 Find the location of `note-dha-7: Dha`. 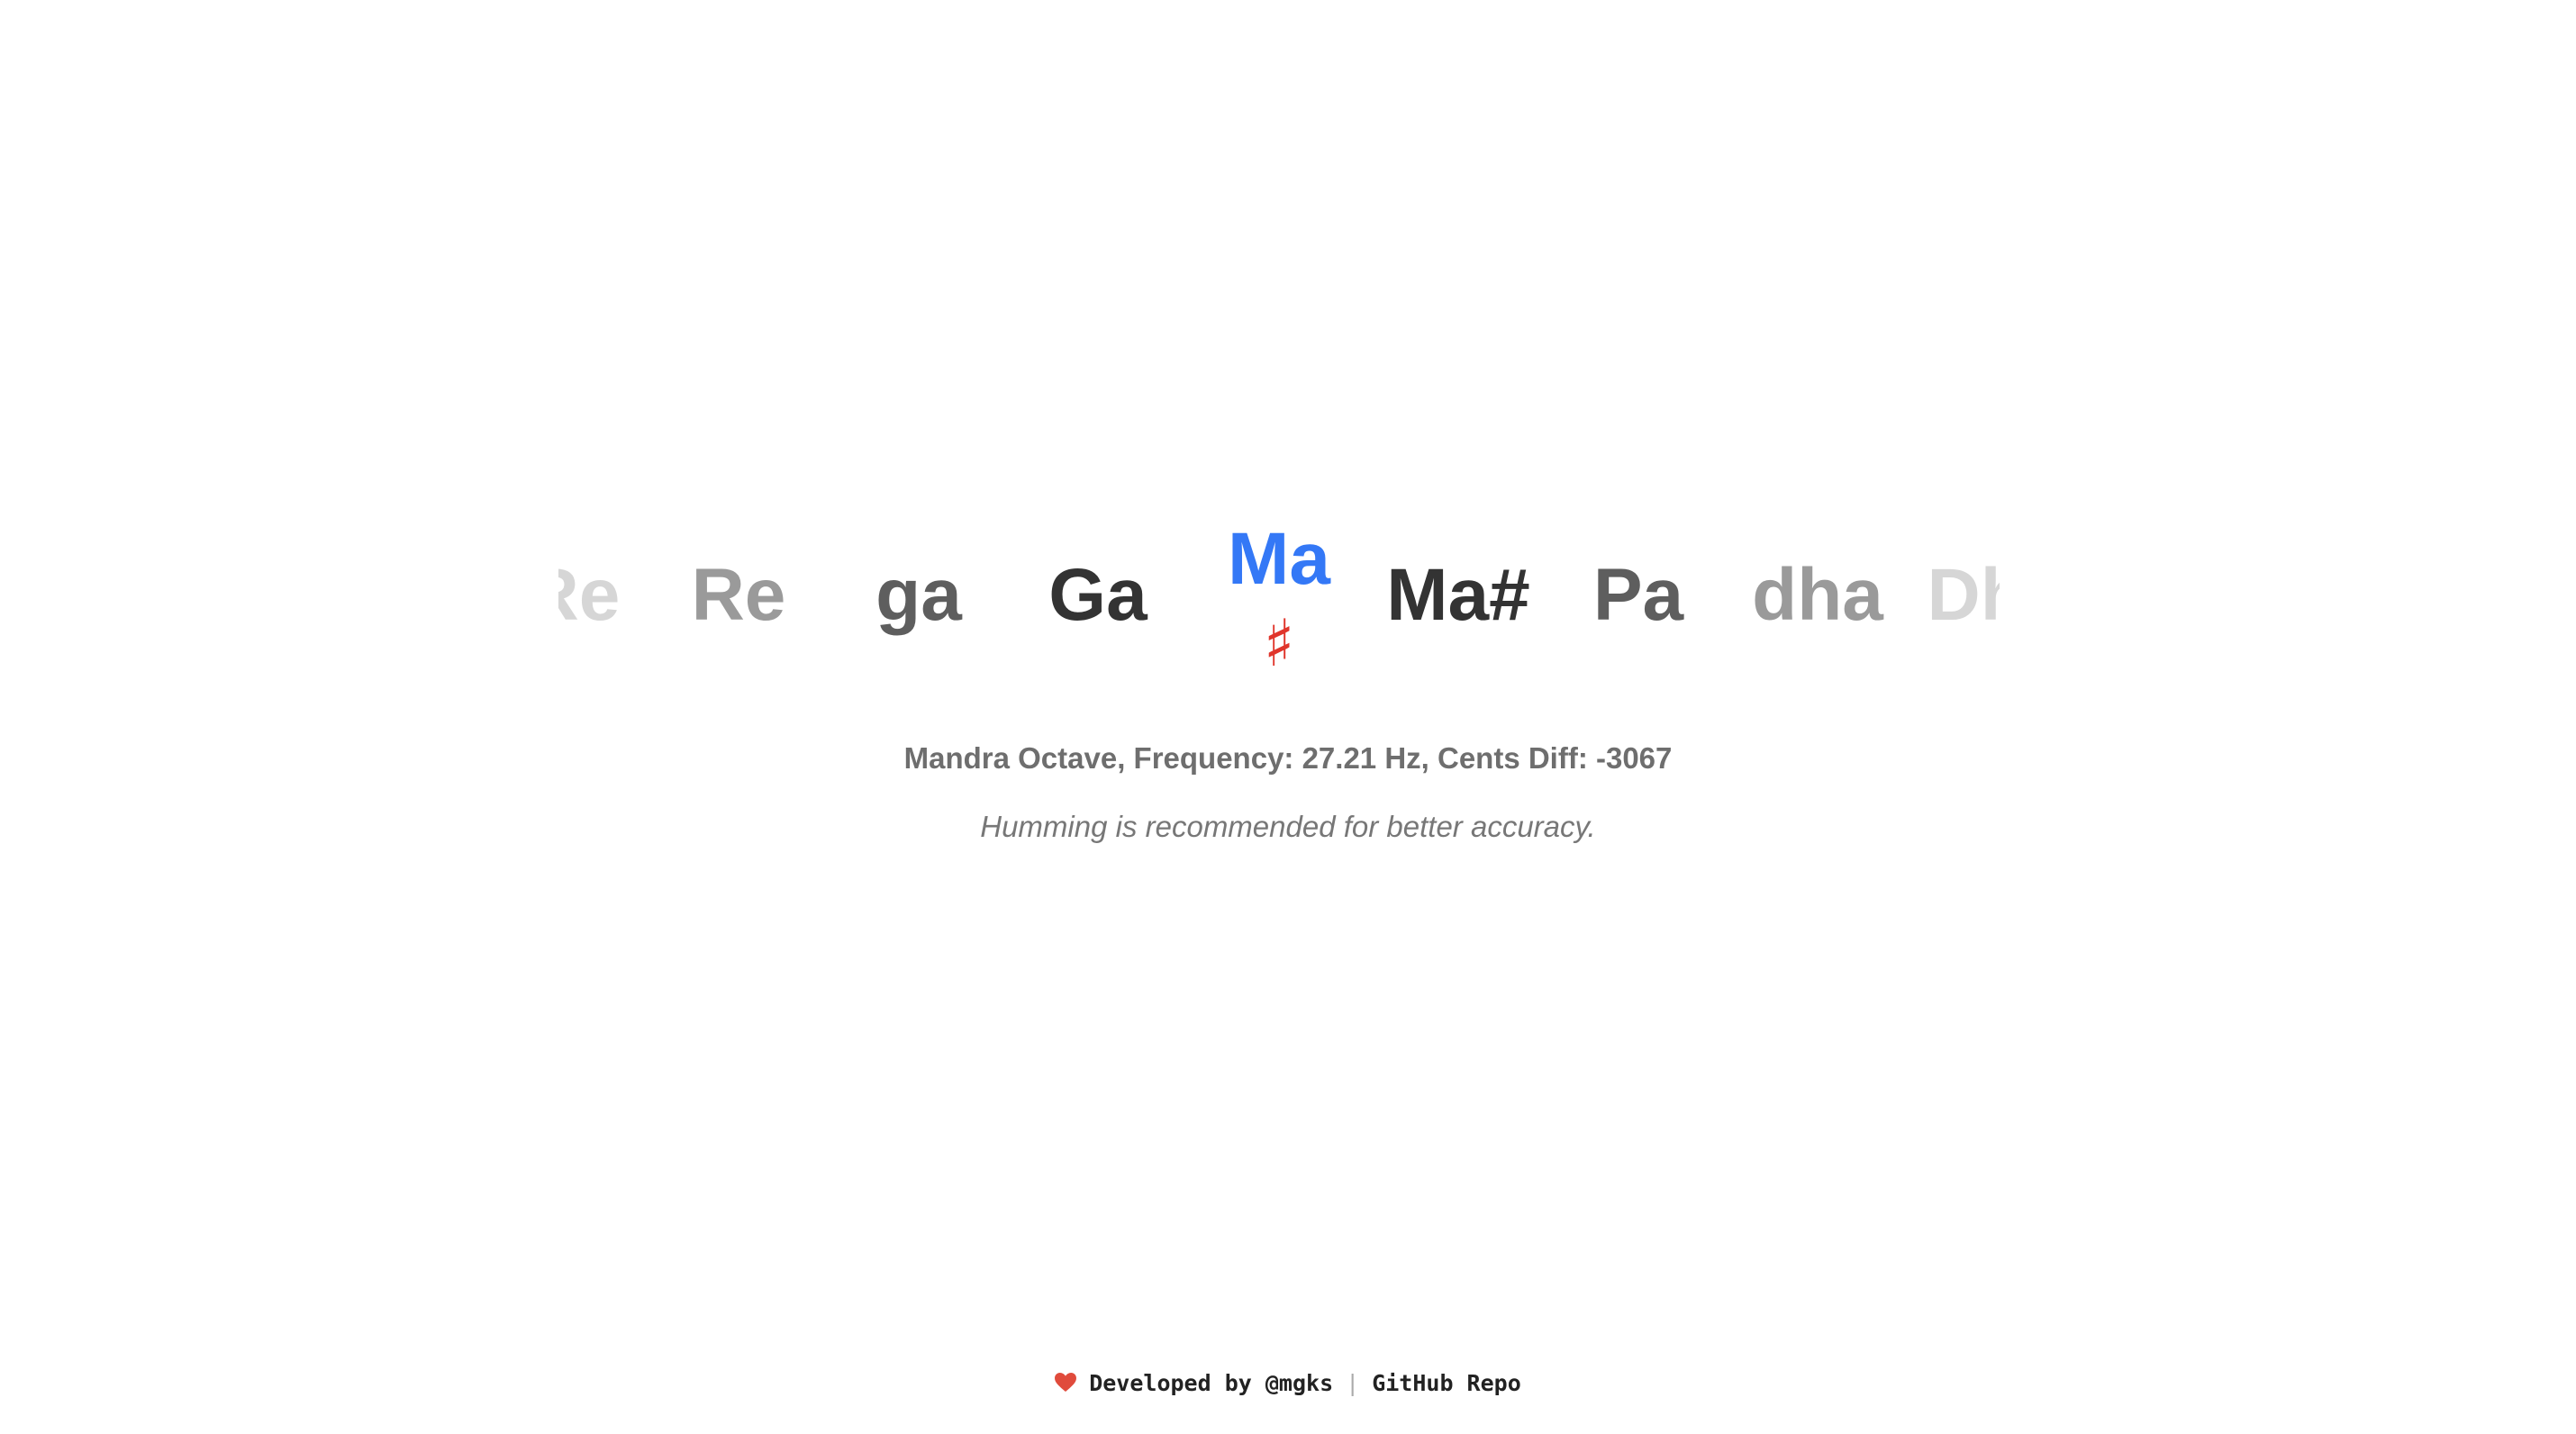

note-dha-7: Dha is located at coordinates (1963, 595).